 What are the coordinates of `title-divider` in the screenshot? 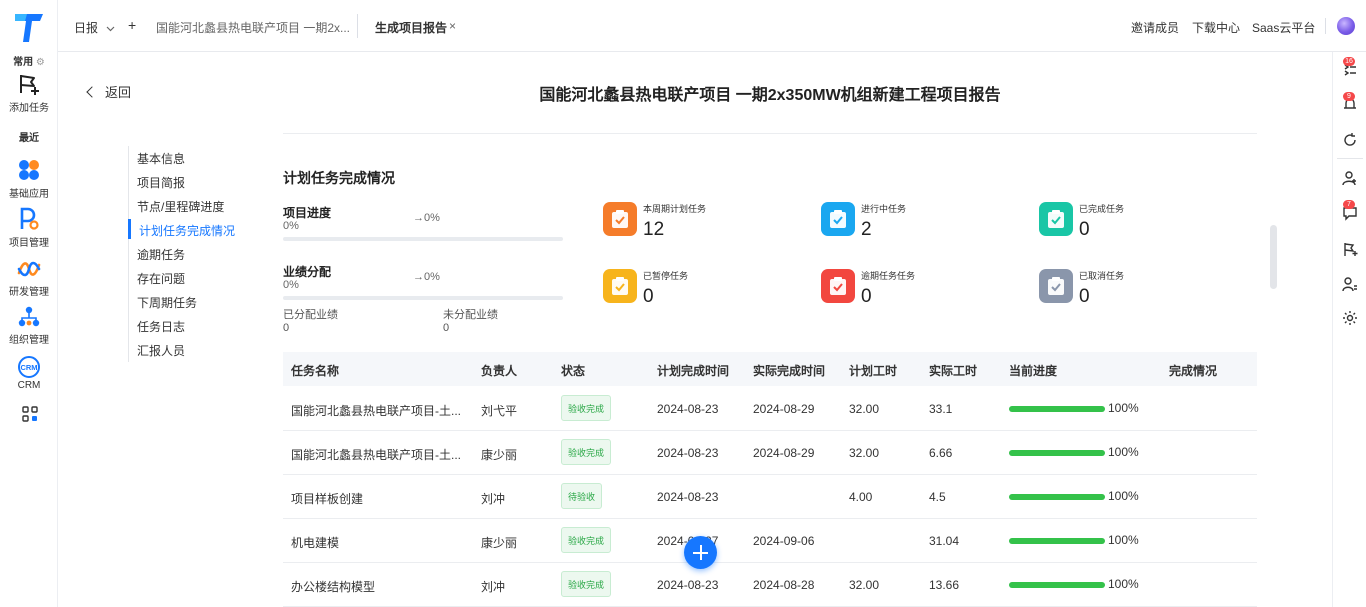 It's located at (770, 133).